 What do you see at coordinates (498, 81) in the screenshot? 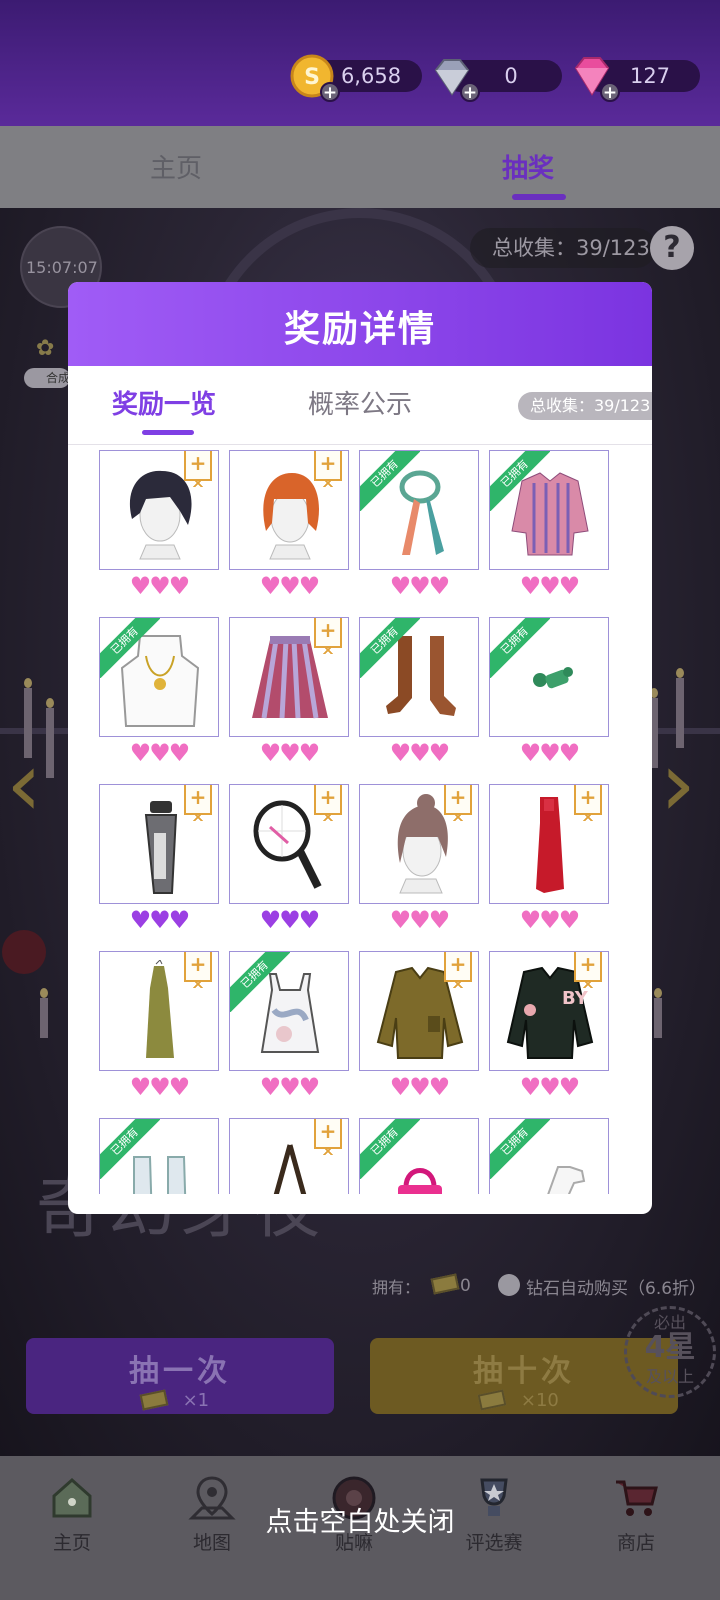
I see `diamond-counter: + 0` at bounding box center [498, 81].